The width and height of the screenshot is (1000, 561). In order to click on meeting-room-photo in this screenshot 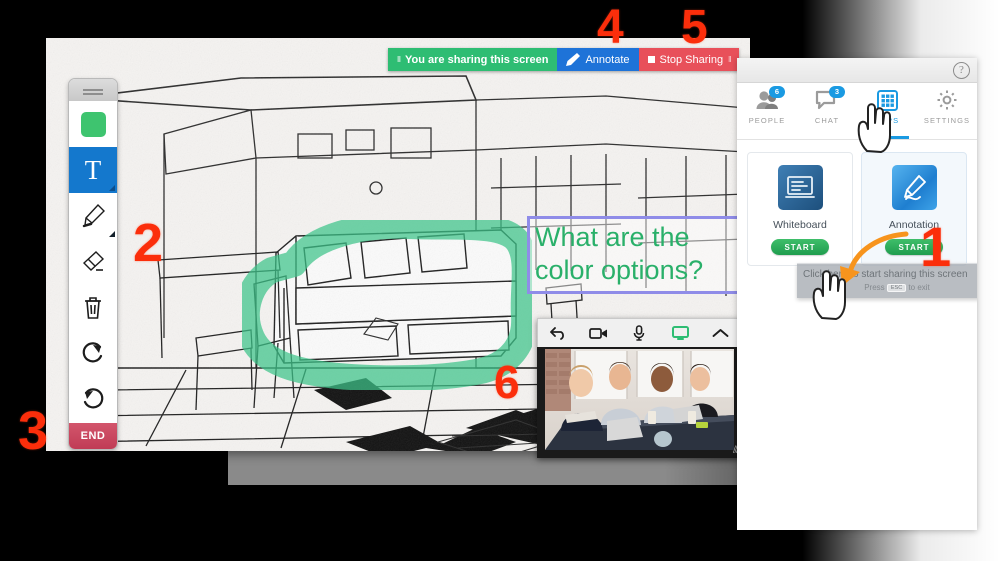, I will do `click(639, 399)`.